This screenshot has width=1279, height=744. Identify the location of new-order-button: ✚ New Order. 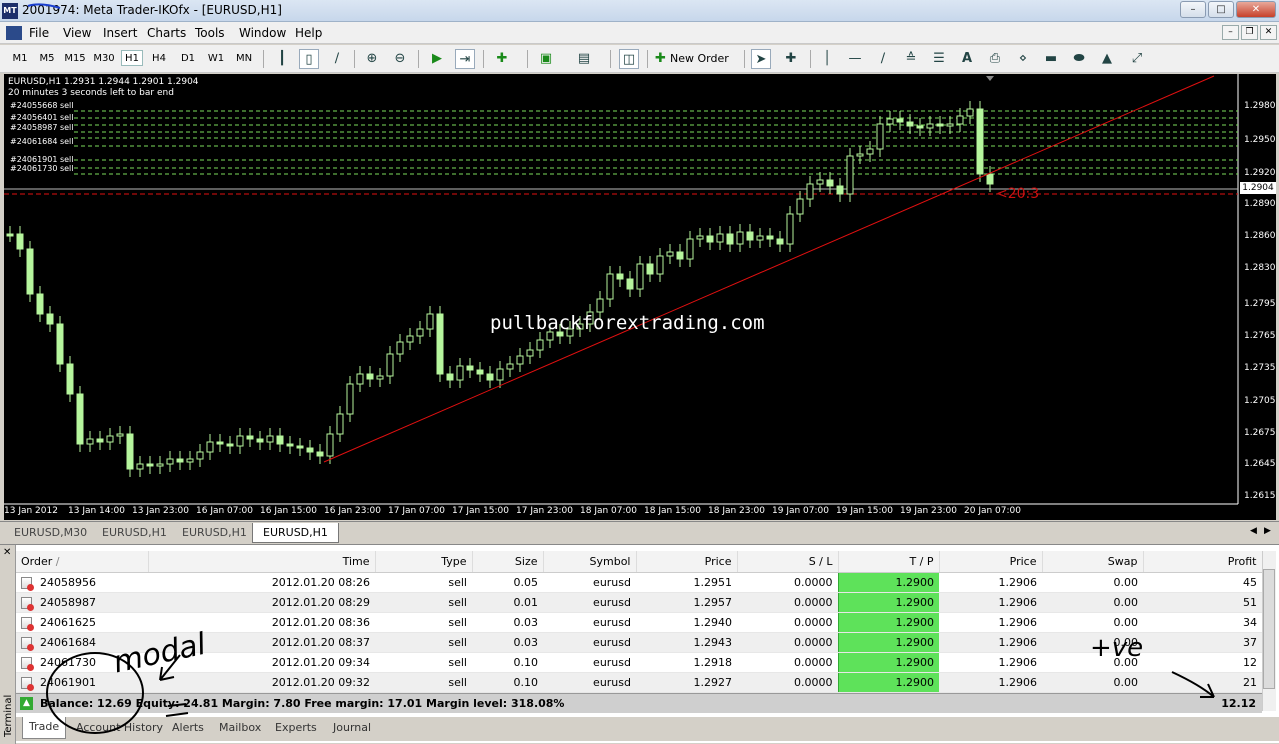
(692, 59).